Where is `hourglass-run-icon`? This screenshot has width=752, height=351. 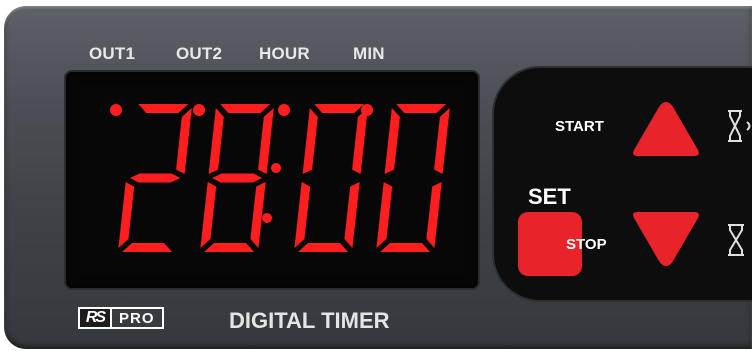 hourglass-run-icon is located at coordinates (739, 126).